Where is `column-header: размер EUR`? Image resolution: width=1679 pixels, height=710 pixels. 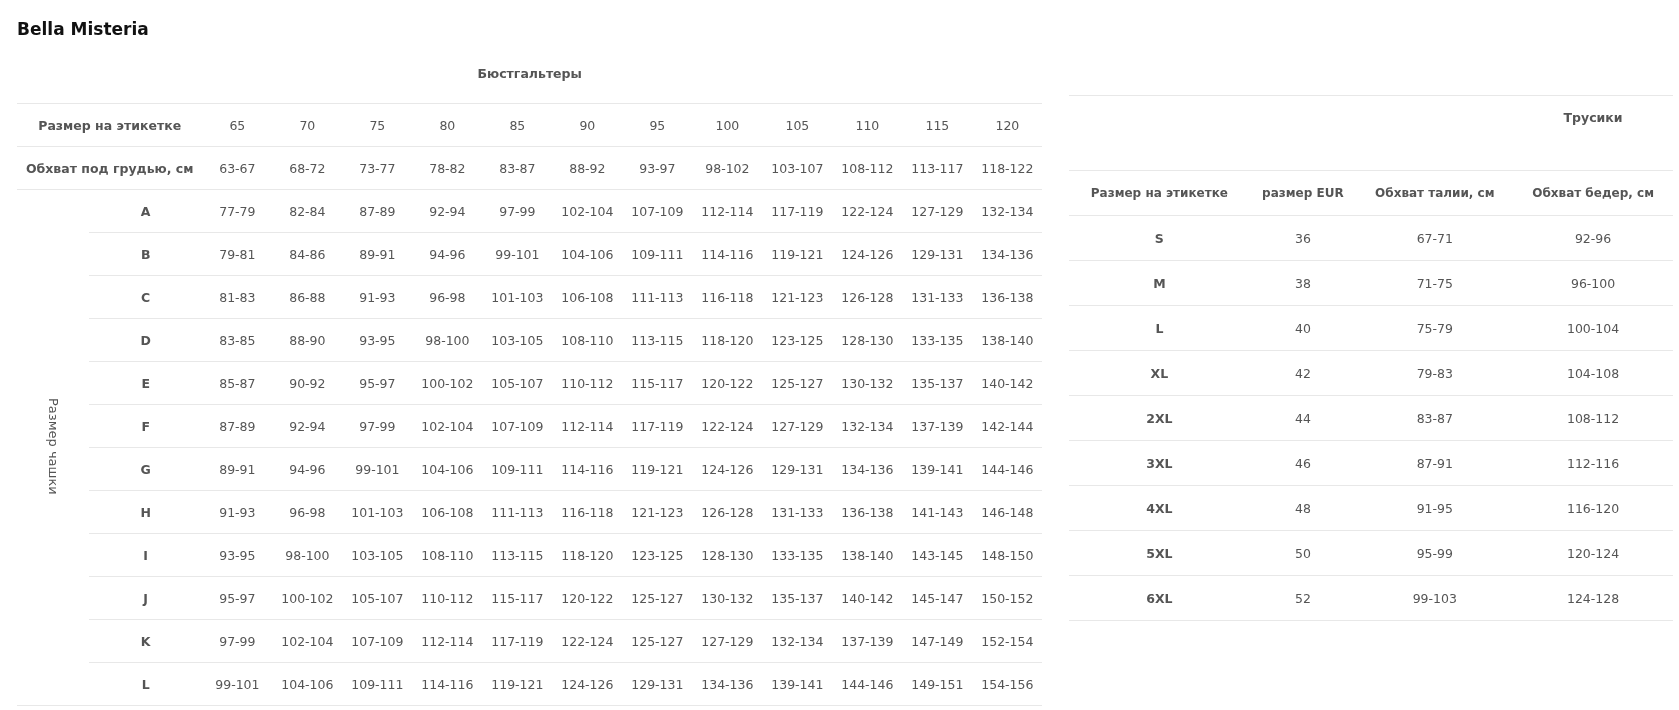 column-header: размер EUR is located at coordinates (1303, 193).